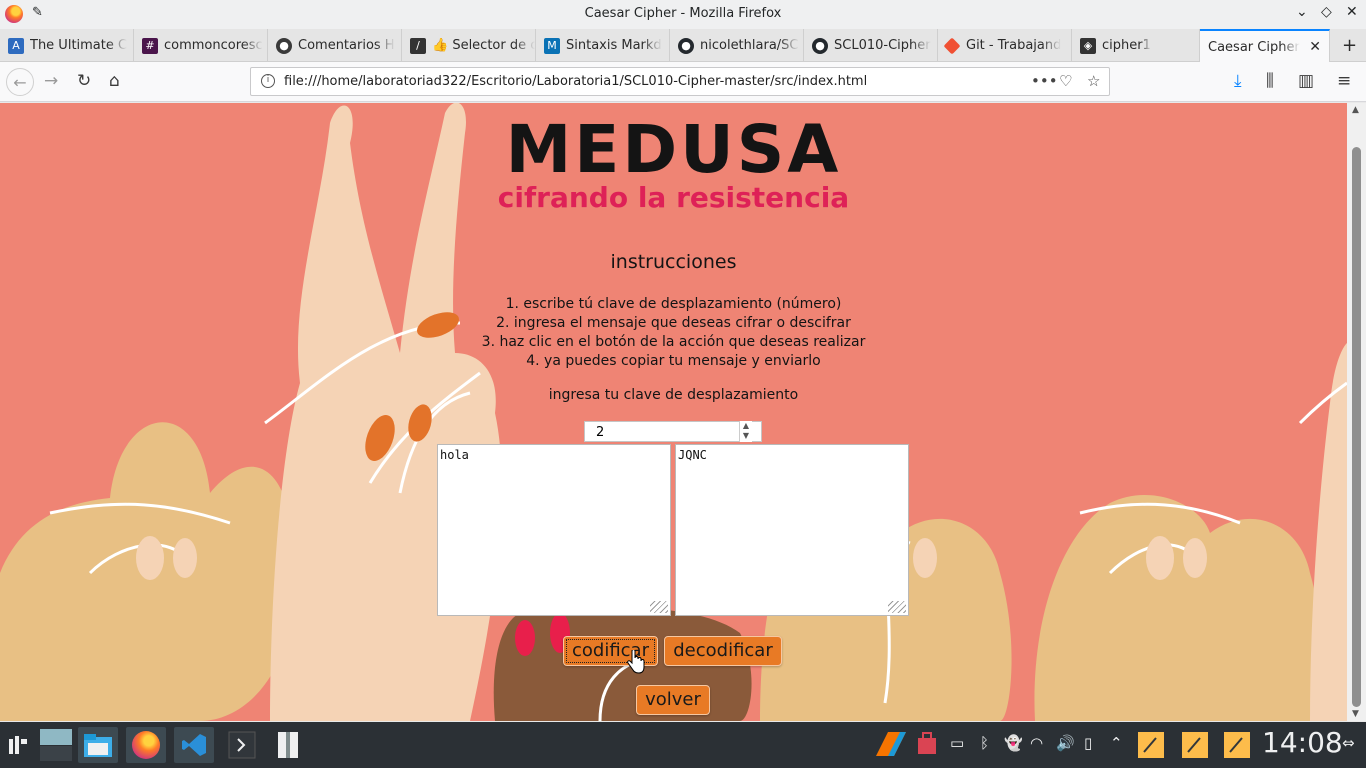 Image resolution: width=1366 pixels, height=768 pixels. Describe the element at coordinates (673, 262) in the screenshot. I see `instructions-title: instrucciones` at that location.